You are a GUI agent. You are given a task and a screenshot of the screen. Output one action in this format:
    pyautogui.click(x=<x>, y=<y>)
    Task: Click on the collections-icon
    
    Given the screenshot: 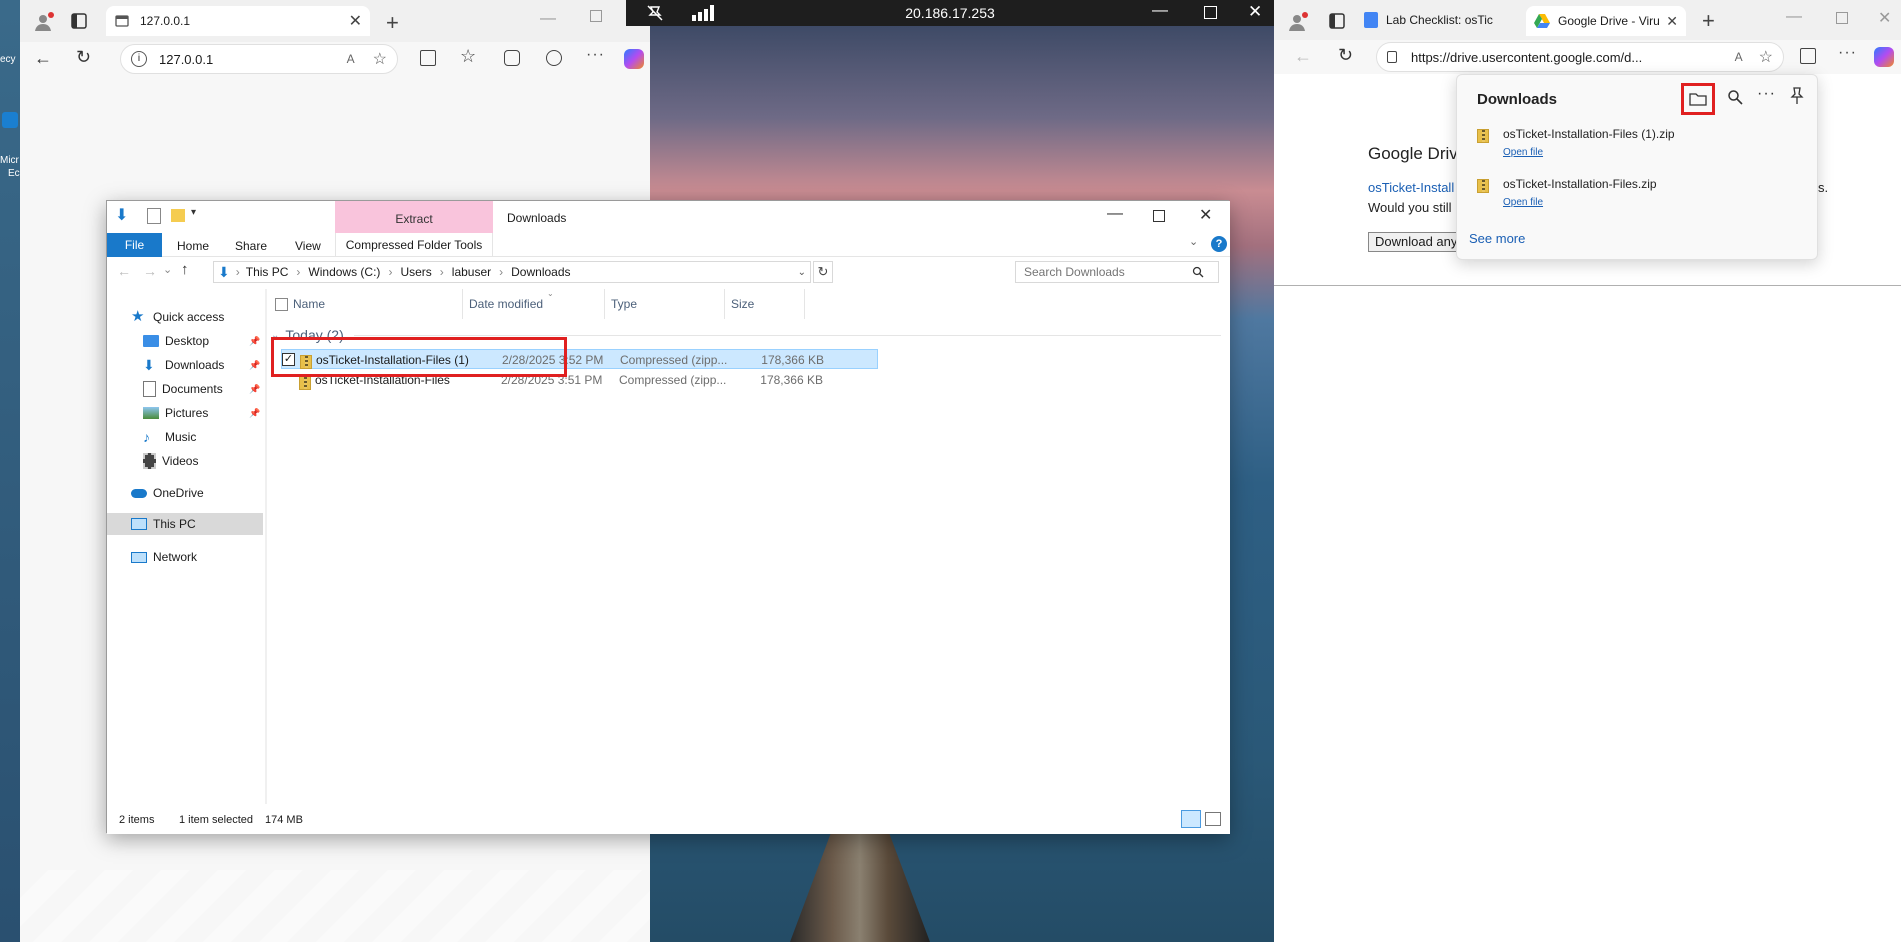 What is the action you would take?
    pyautogui.click(x=512, y=58)
    